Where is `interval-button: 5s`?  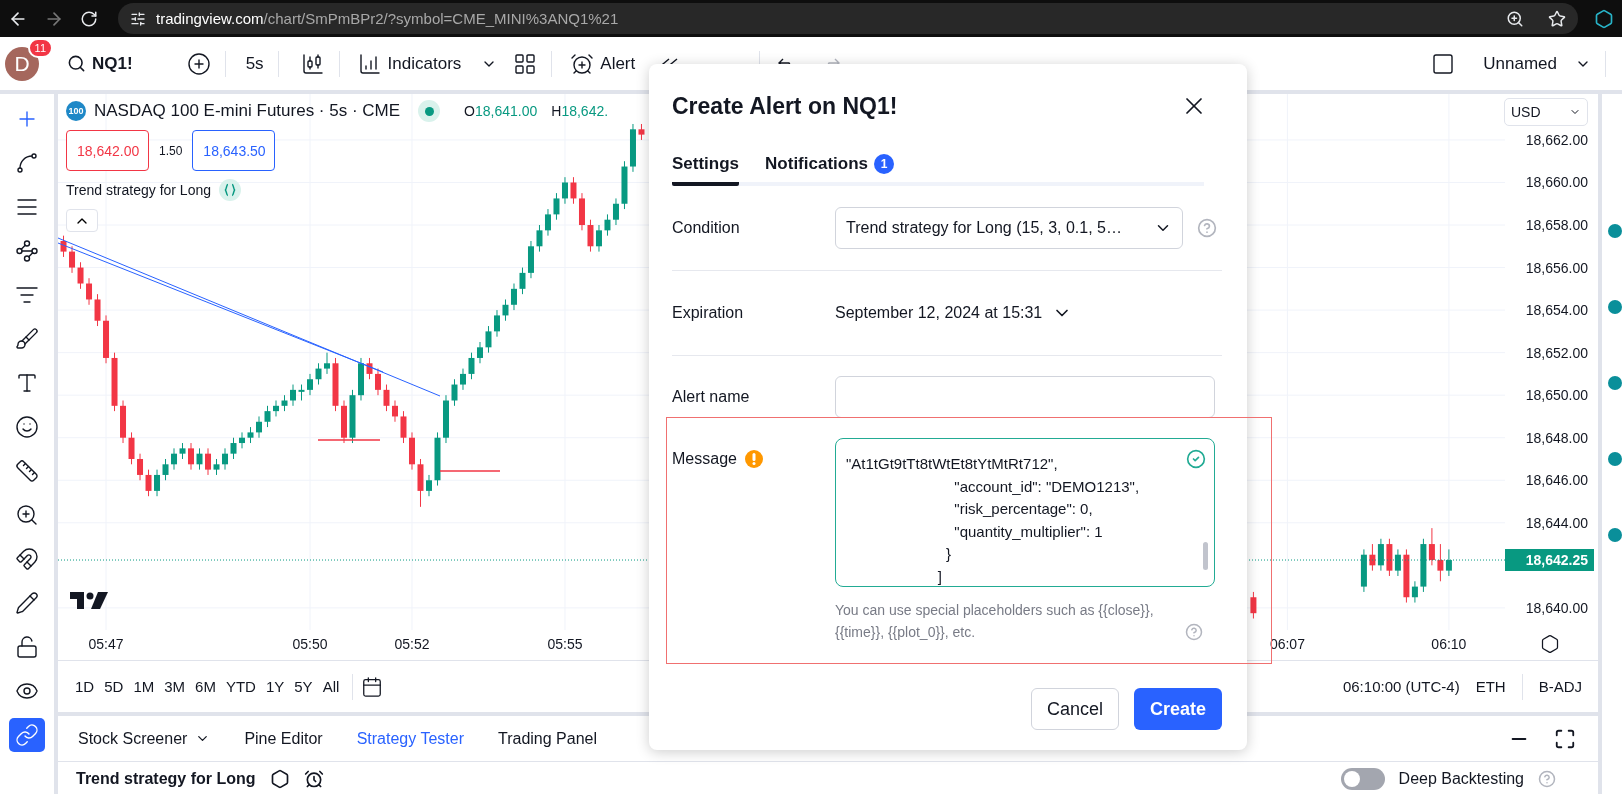
interval-button: 5s is located at coordinates (254, 63).